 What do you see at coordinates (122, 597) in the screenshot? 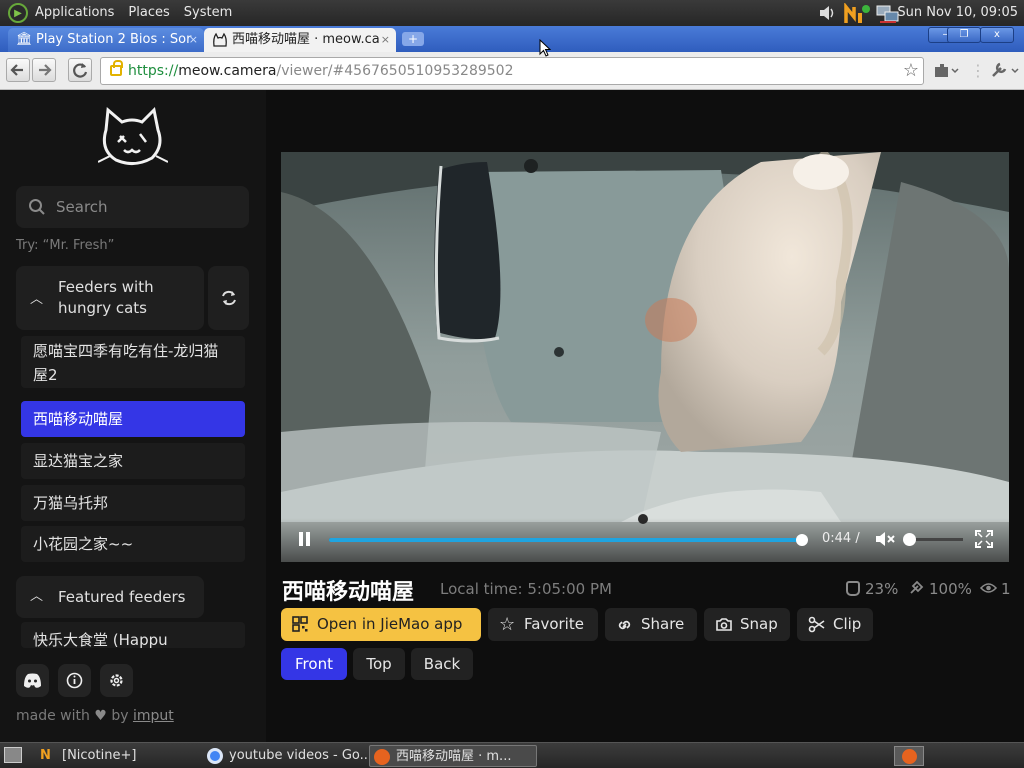
I see `group-label: Featured feeders` at bounding box center [122, 597].